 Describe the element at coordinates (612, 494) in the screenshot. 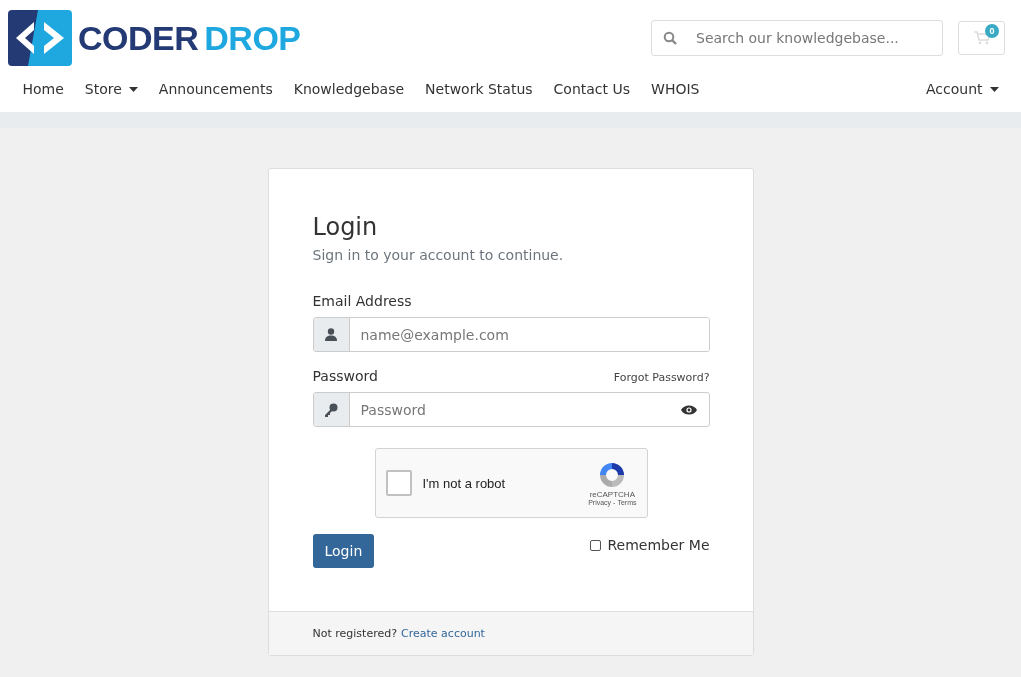

I see `captcha-brand: reCAPTCHA` at that location.